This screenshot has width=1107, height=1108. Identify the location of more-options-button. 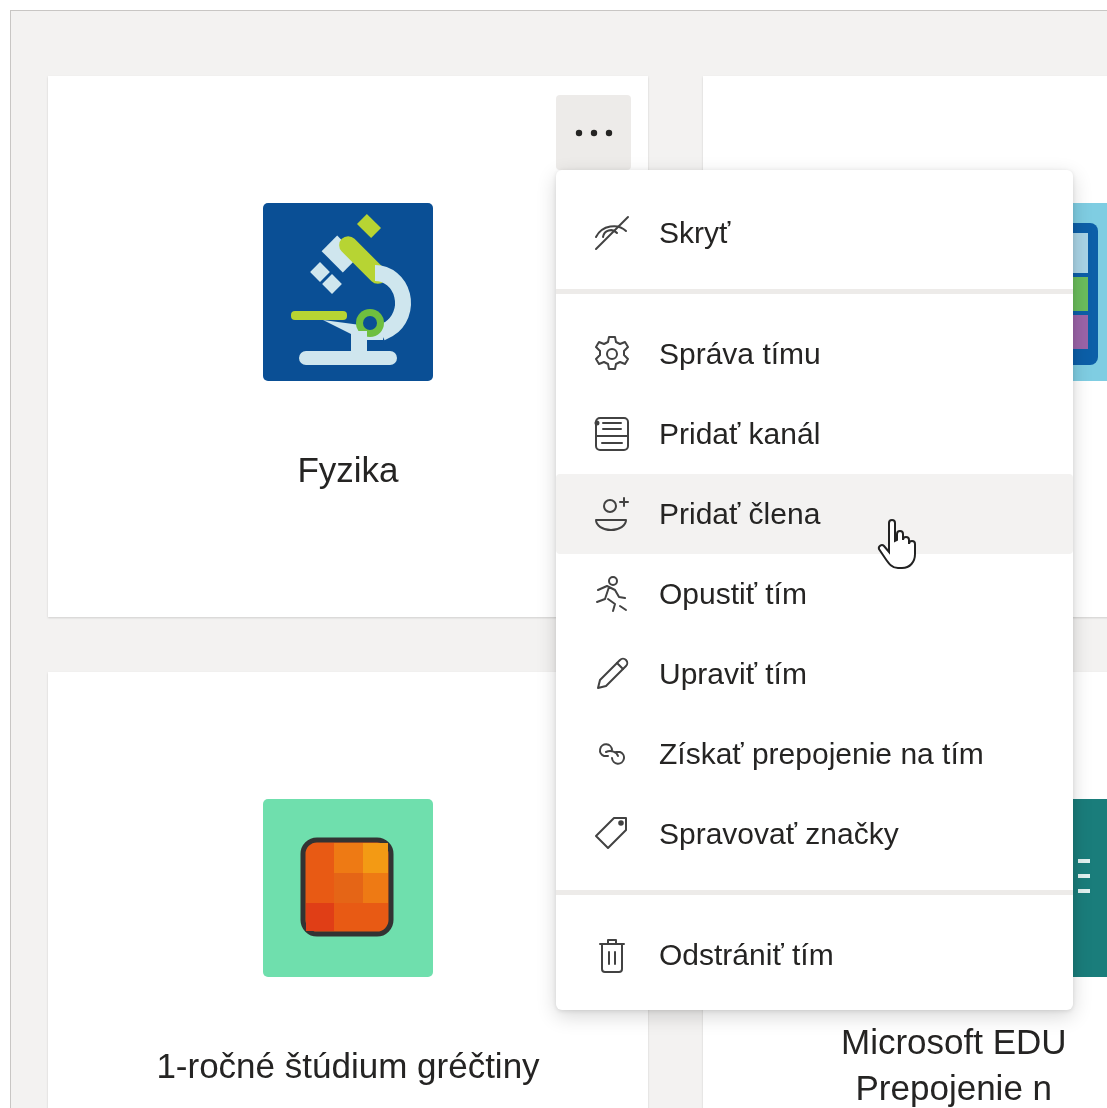
(593, 132).